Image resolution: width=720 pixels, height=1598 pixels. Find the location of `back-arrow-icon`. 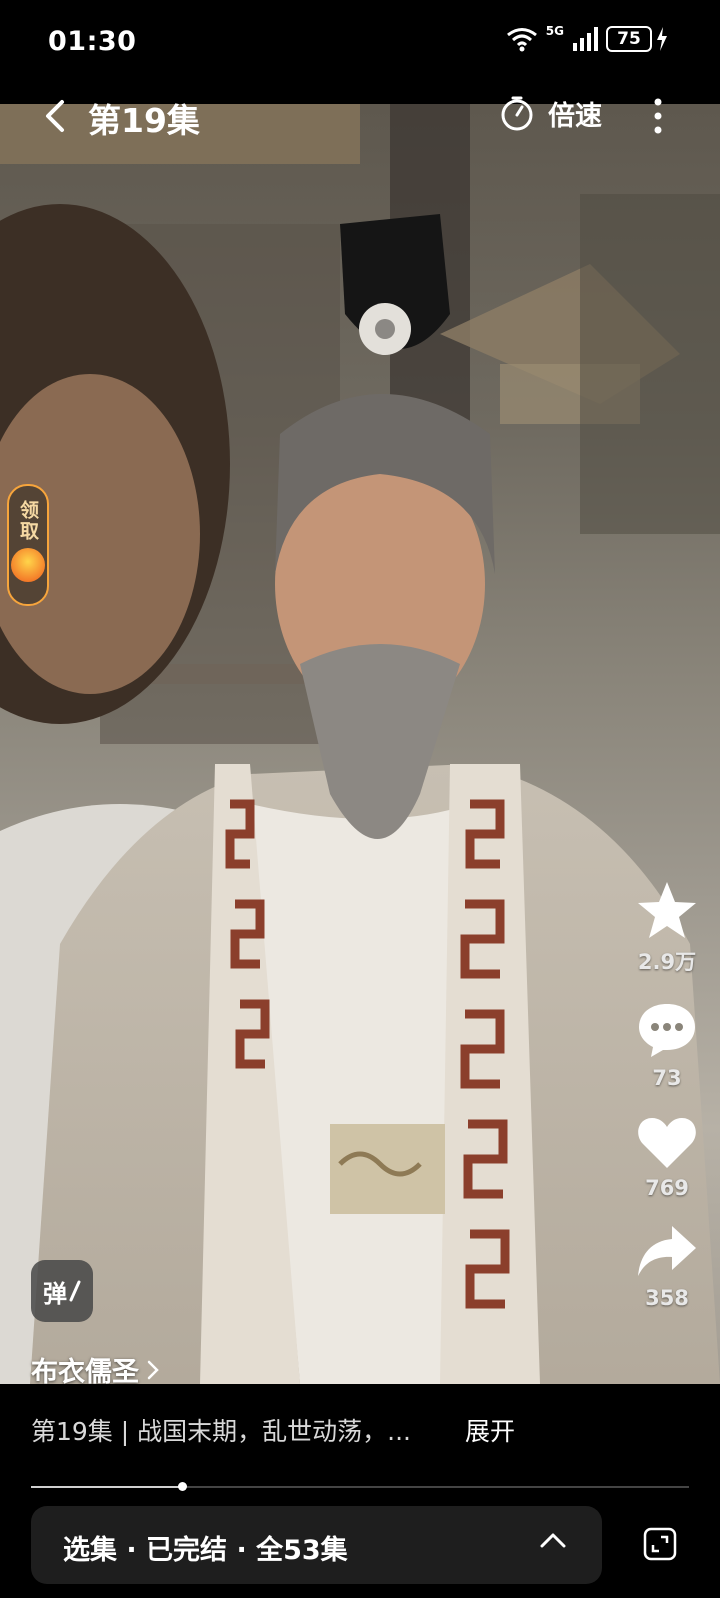

back-arrow-icon is located at coordinates (56, 116).